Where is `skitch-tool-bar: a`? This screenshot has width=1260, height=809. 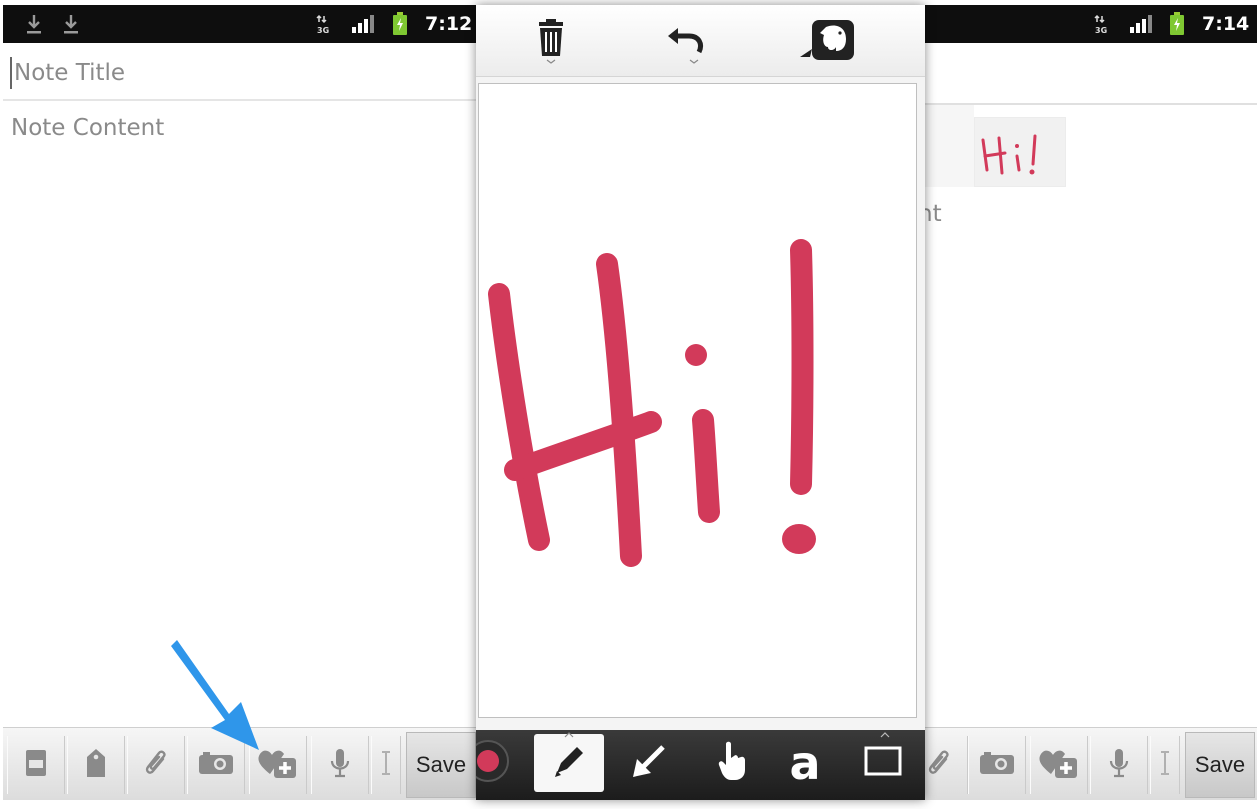 skitch-tool-bar: a is located at coordinates (700, 765).